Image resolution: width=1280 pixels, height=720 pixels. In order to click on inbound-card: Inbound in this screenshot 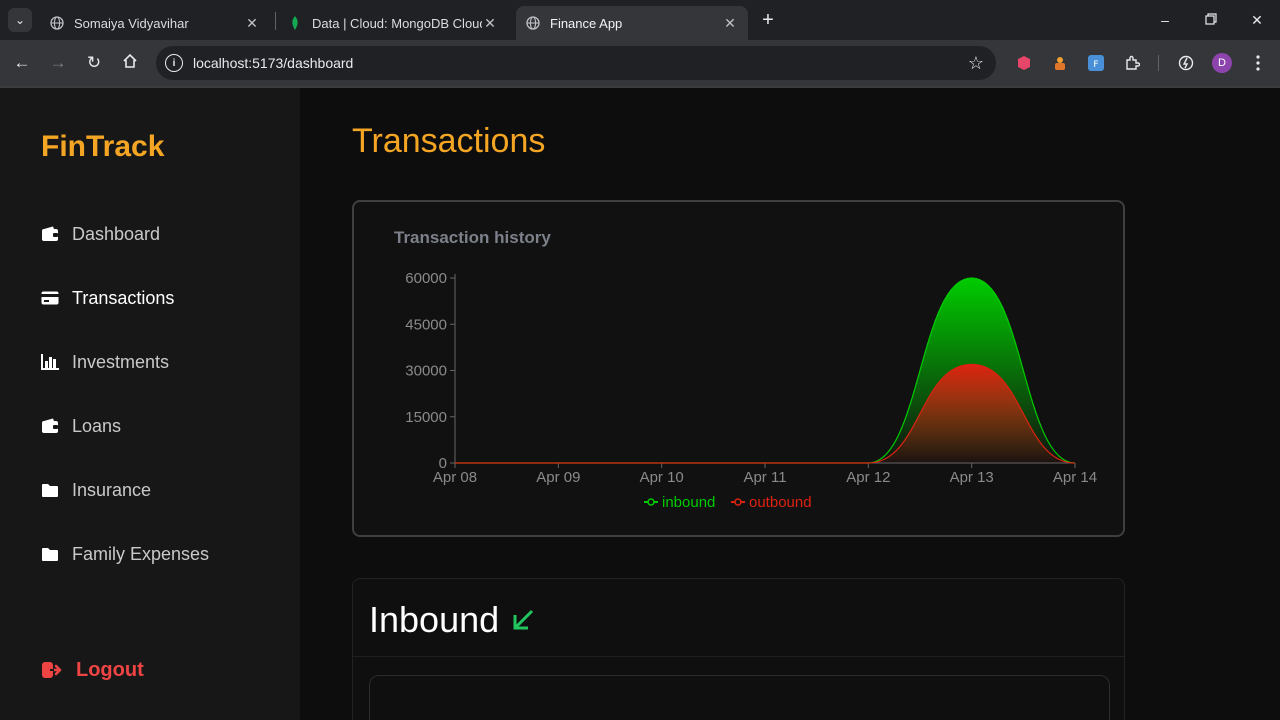, I will do `click(738, 649)`.